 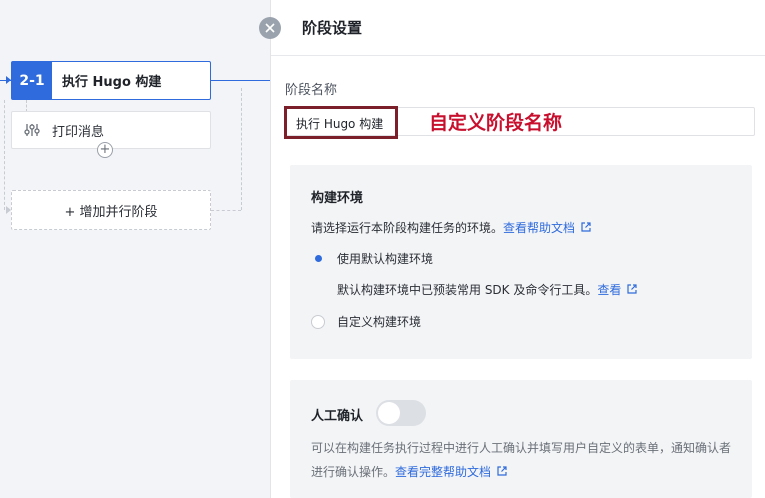 What do you see at coordinates (451, 227) in the screenshot?
I see `build-env-description: 请选择运行本阶段构建任务的环境。查看帮助文档` at bounding box center [451, 227].